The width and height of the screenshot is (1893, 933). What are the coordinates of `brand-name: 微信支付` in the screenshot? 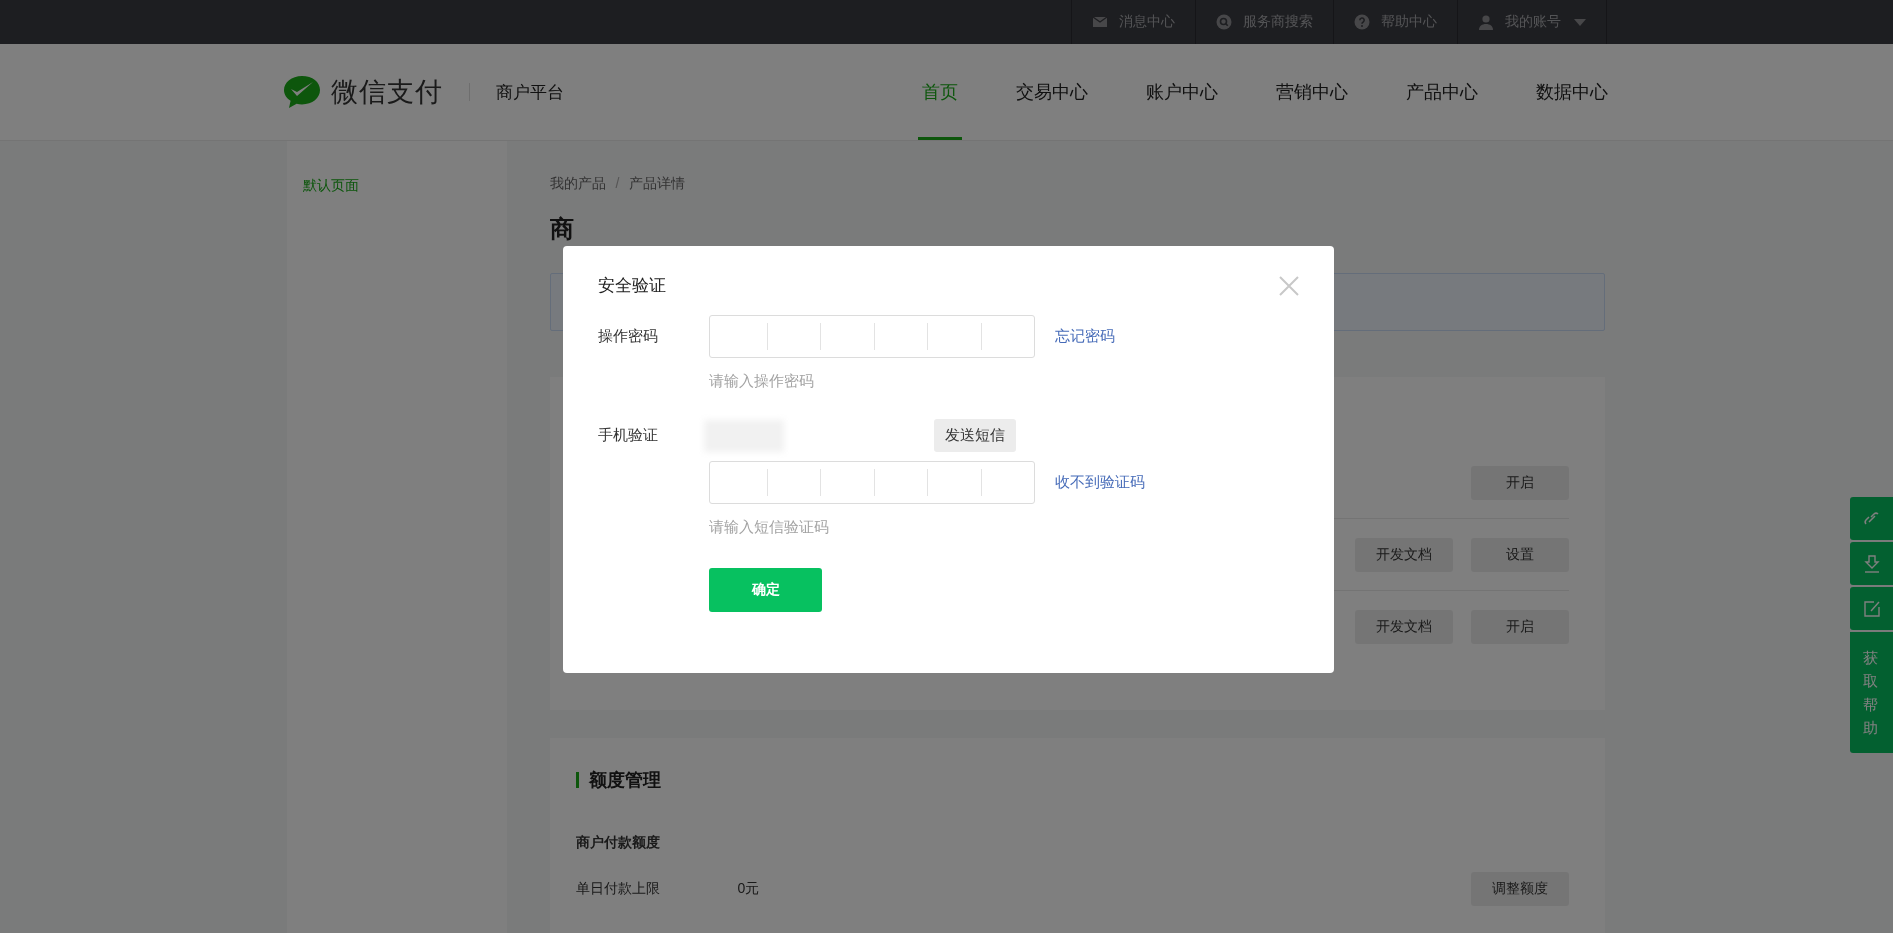 It's located at (386, 92).